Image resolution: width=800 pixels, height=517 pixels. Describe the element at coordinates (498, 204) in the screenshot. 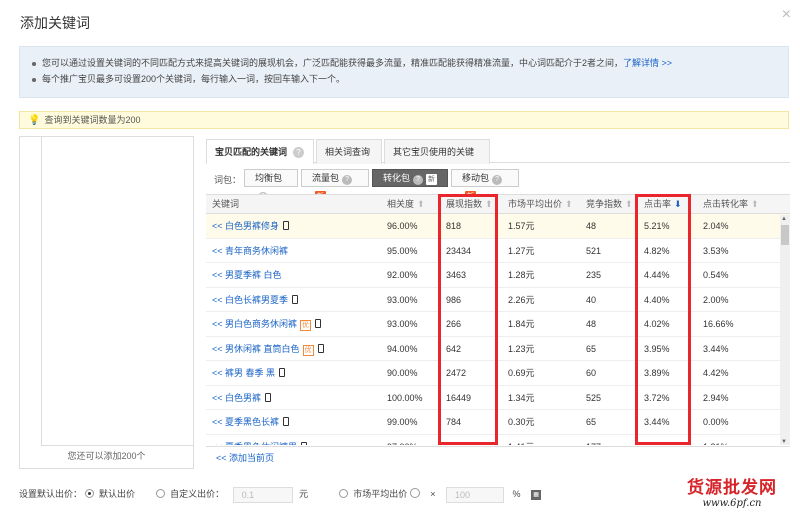

I see `table-header: 关键词 相关度 ⬆ 展现指数 ⬆ 市场平均出价 ⬆ 竞争指数 ⬆ 点击率 ⬇ 点击转化率 ⬆` at that location.